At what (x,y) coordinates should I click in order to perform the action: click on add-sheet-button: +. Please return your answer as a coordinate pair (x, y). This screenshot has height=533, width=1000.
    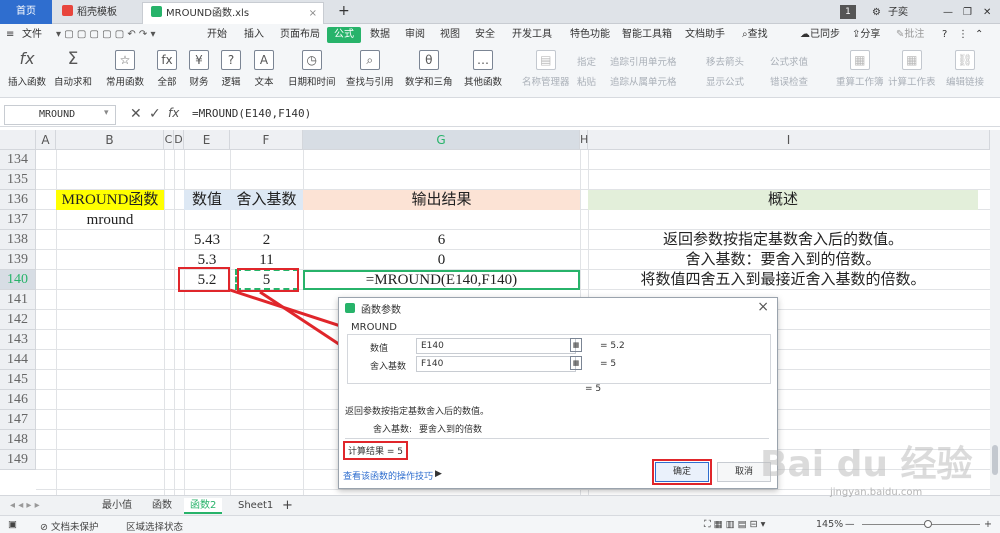
    Looking at the image, I should click on (287, 506).